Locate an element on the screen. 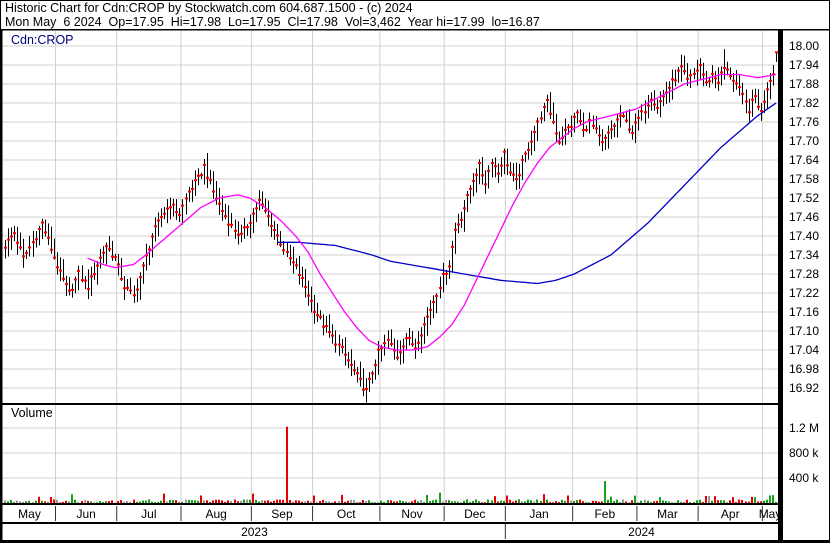 The height and width of the screenshot is (543, 830). month-label: Jul is located at coordinates (148, 514).